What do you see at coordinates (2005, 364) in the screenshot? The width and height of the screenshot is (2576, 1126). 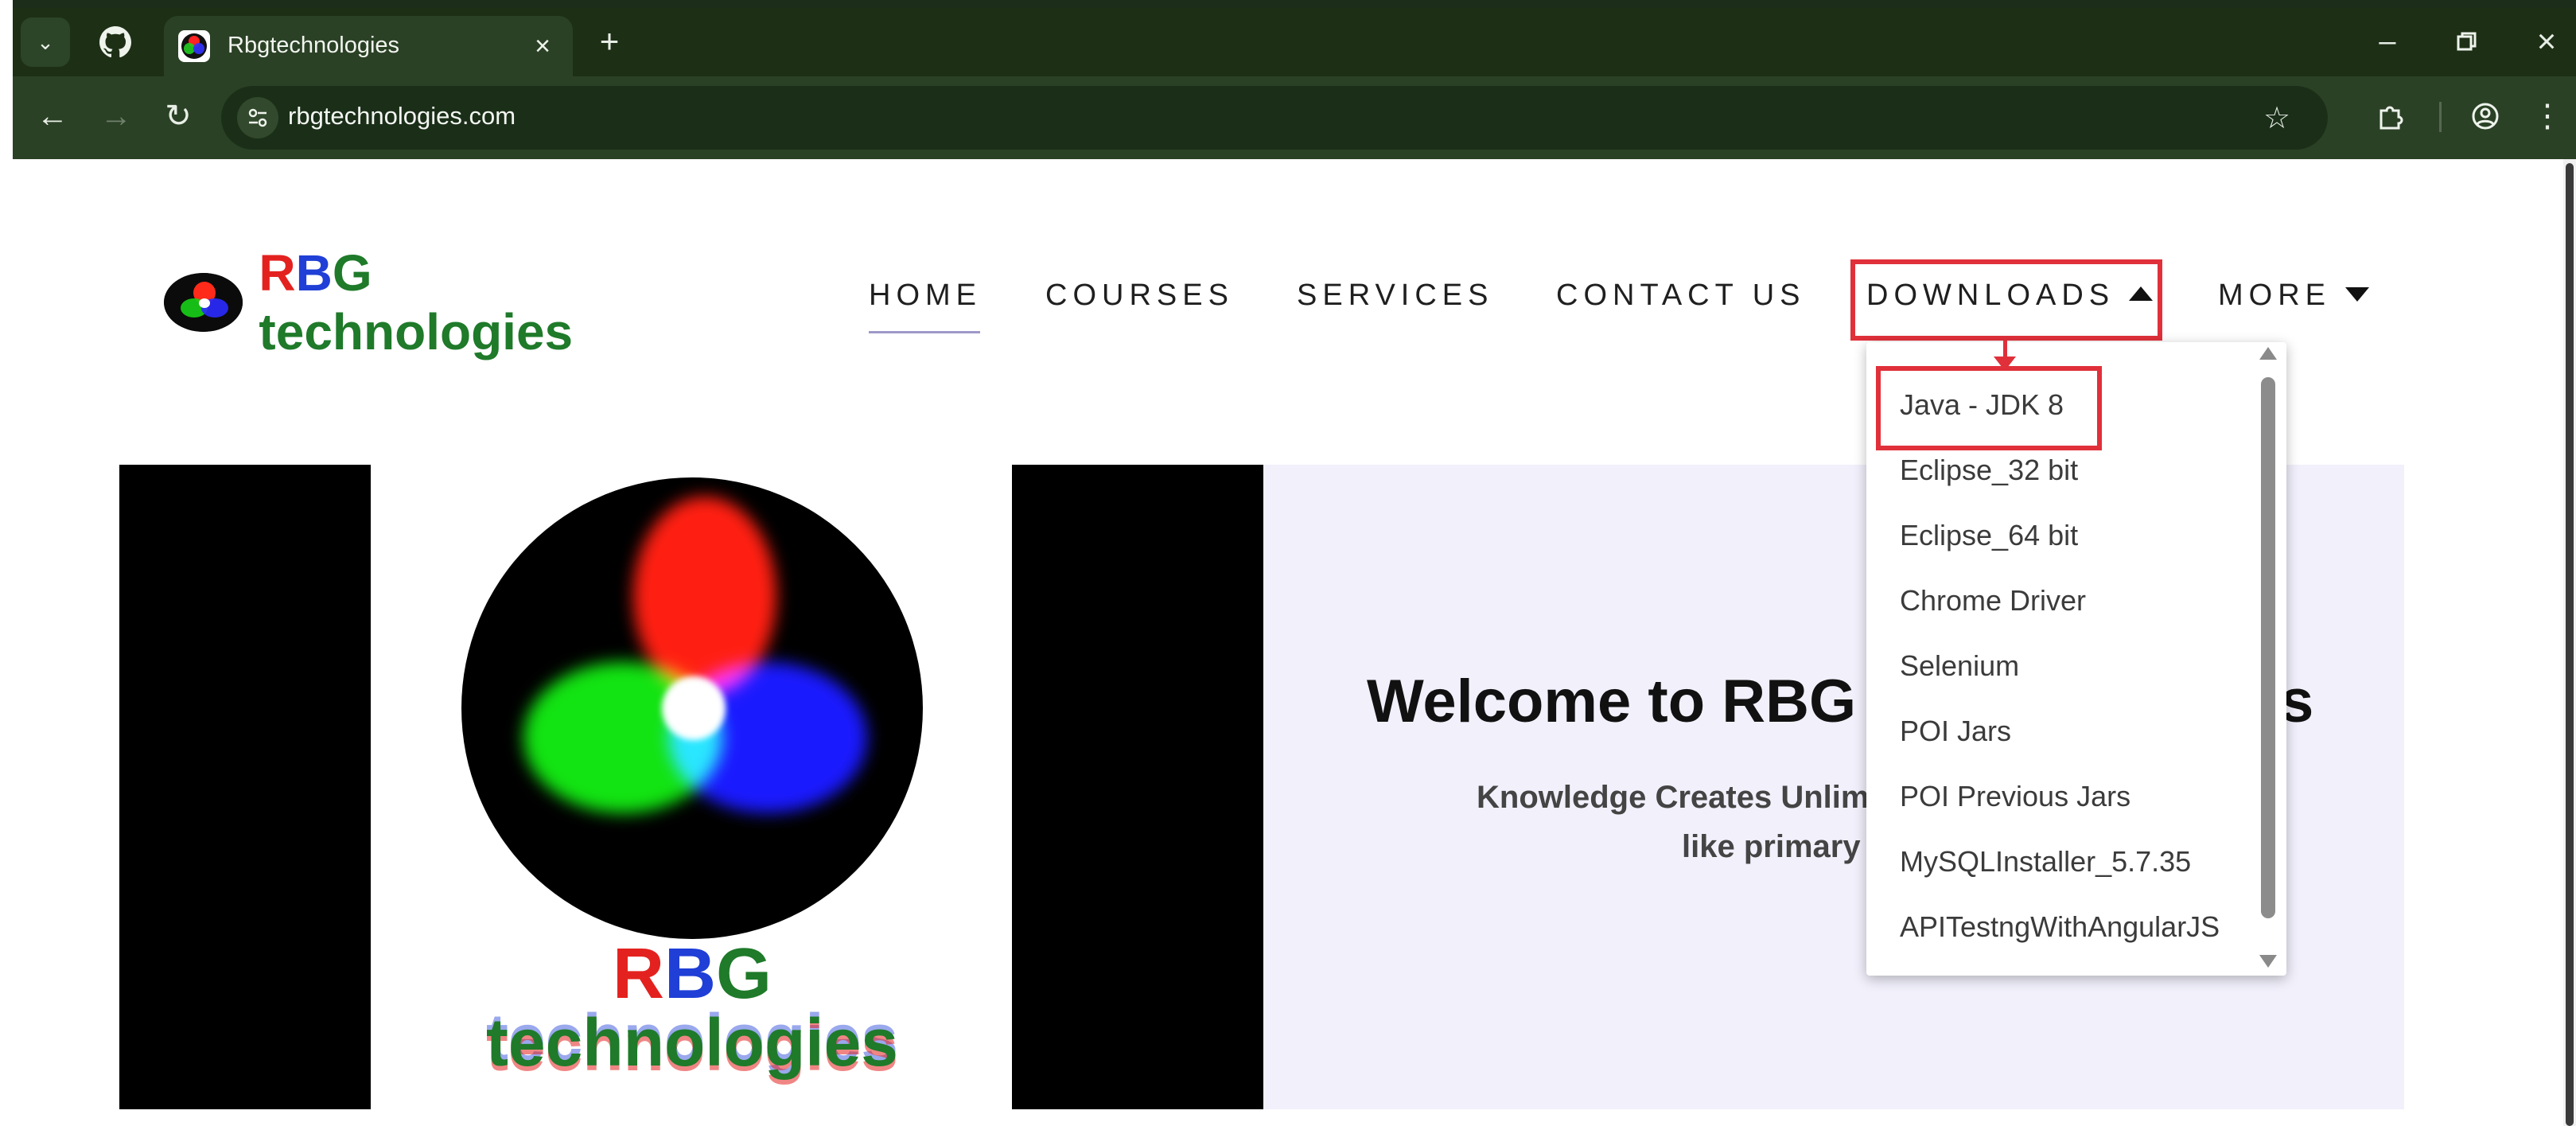 I see `annotation-arrow-down-icon` at bounding box center [2005, 364].